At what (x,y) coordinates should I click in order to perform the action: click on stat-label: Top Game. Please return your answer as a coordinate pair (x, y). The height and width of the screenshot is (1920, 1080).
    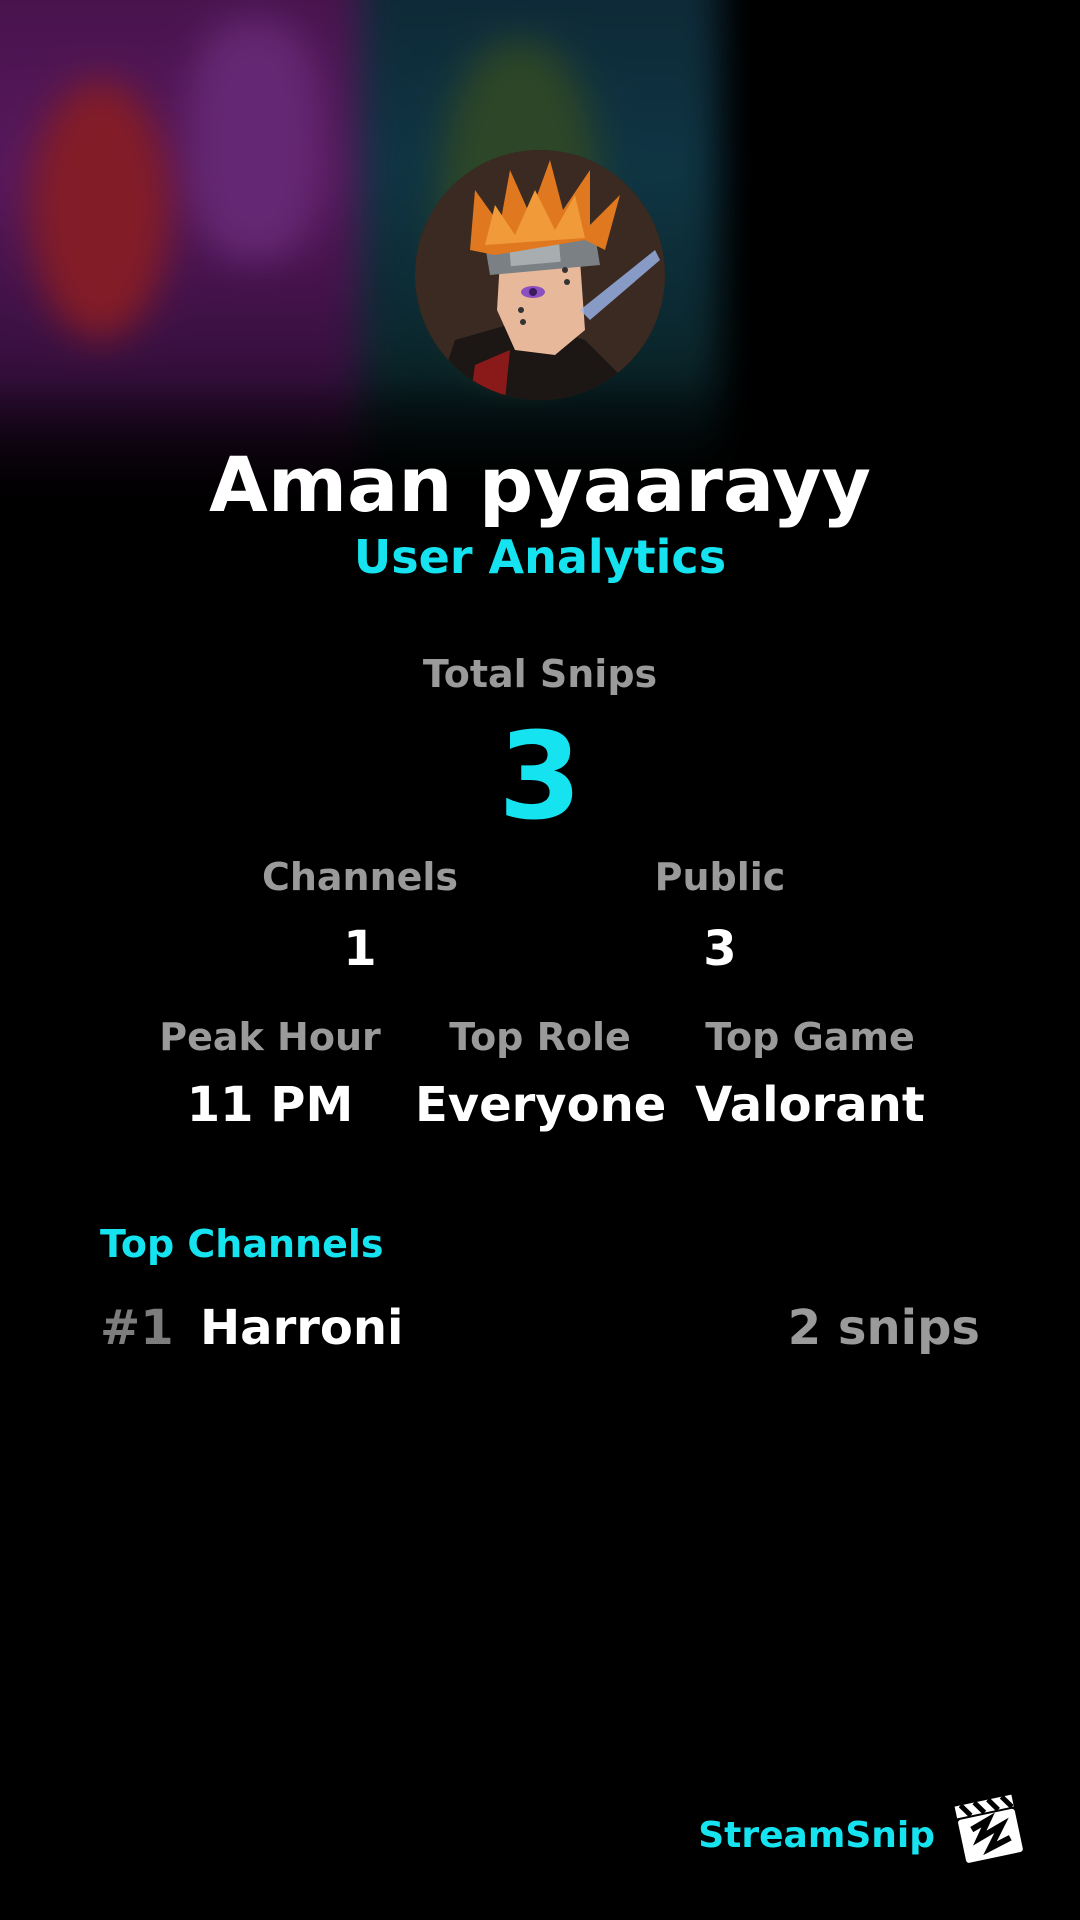
    Looking at the image, I should click on (810, 1037).